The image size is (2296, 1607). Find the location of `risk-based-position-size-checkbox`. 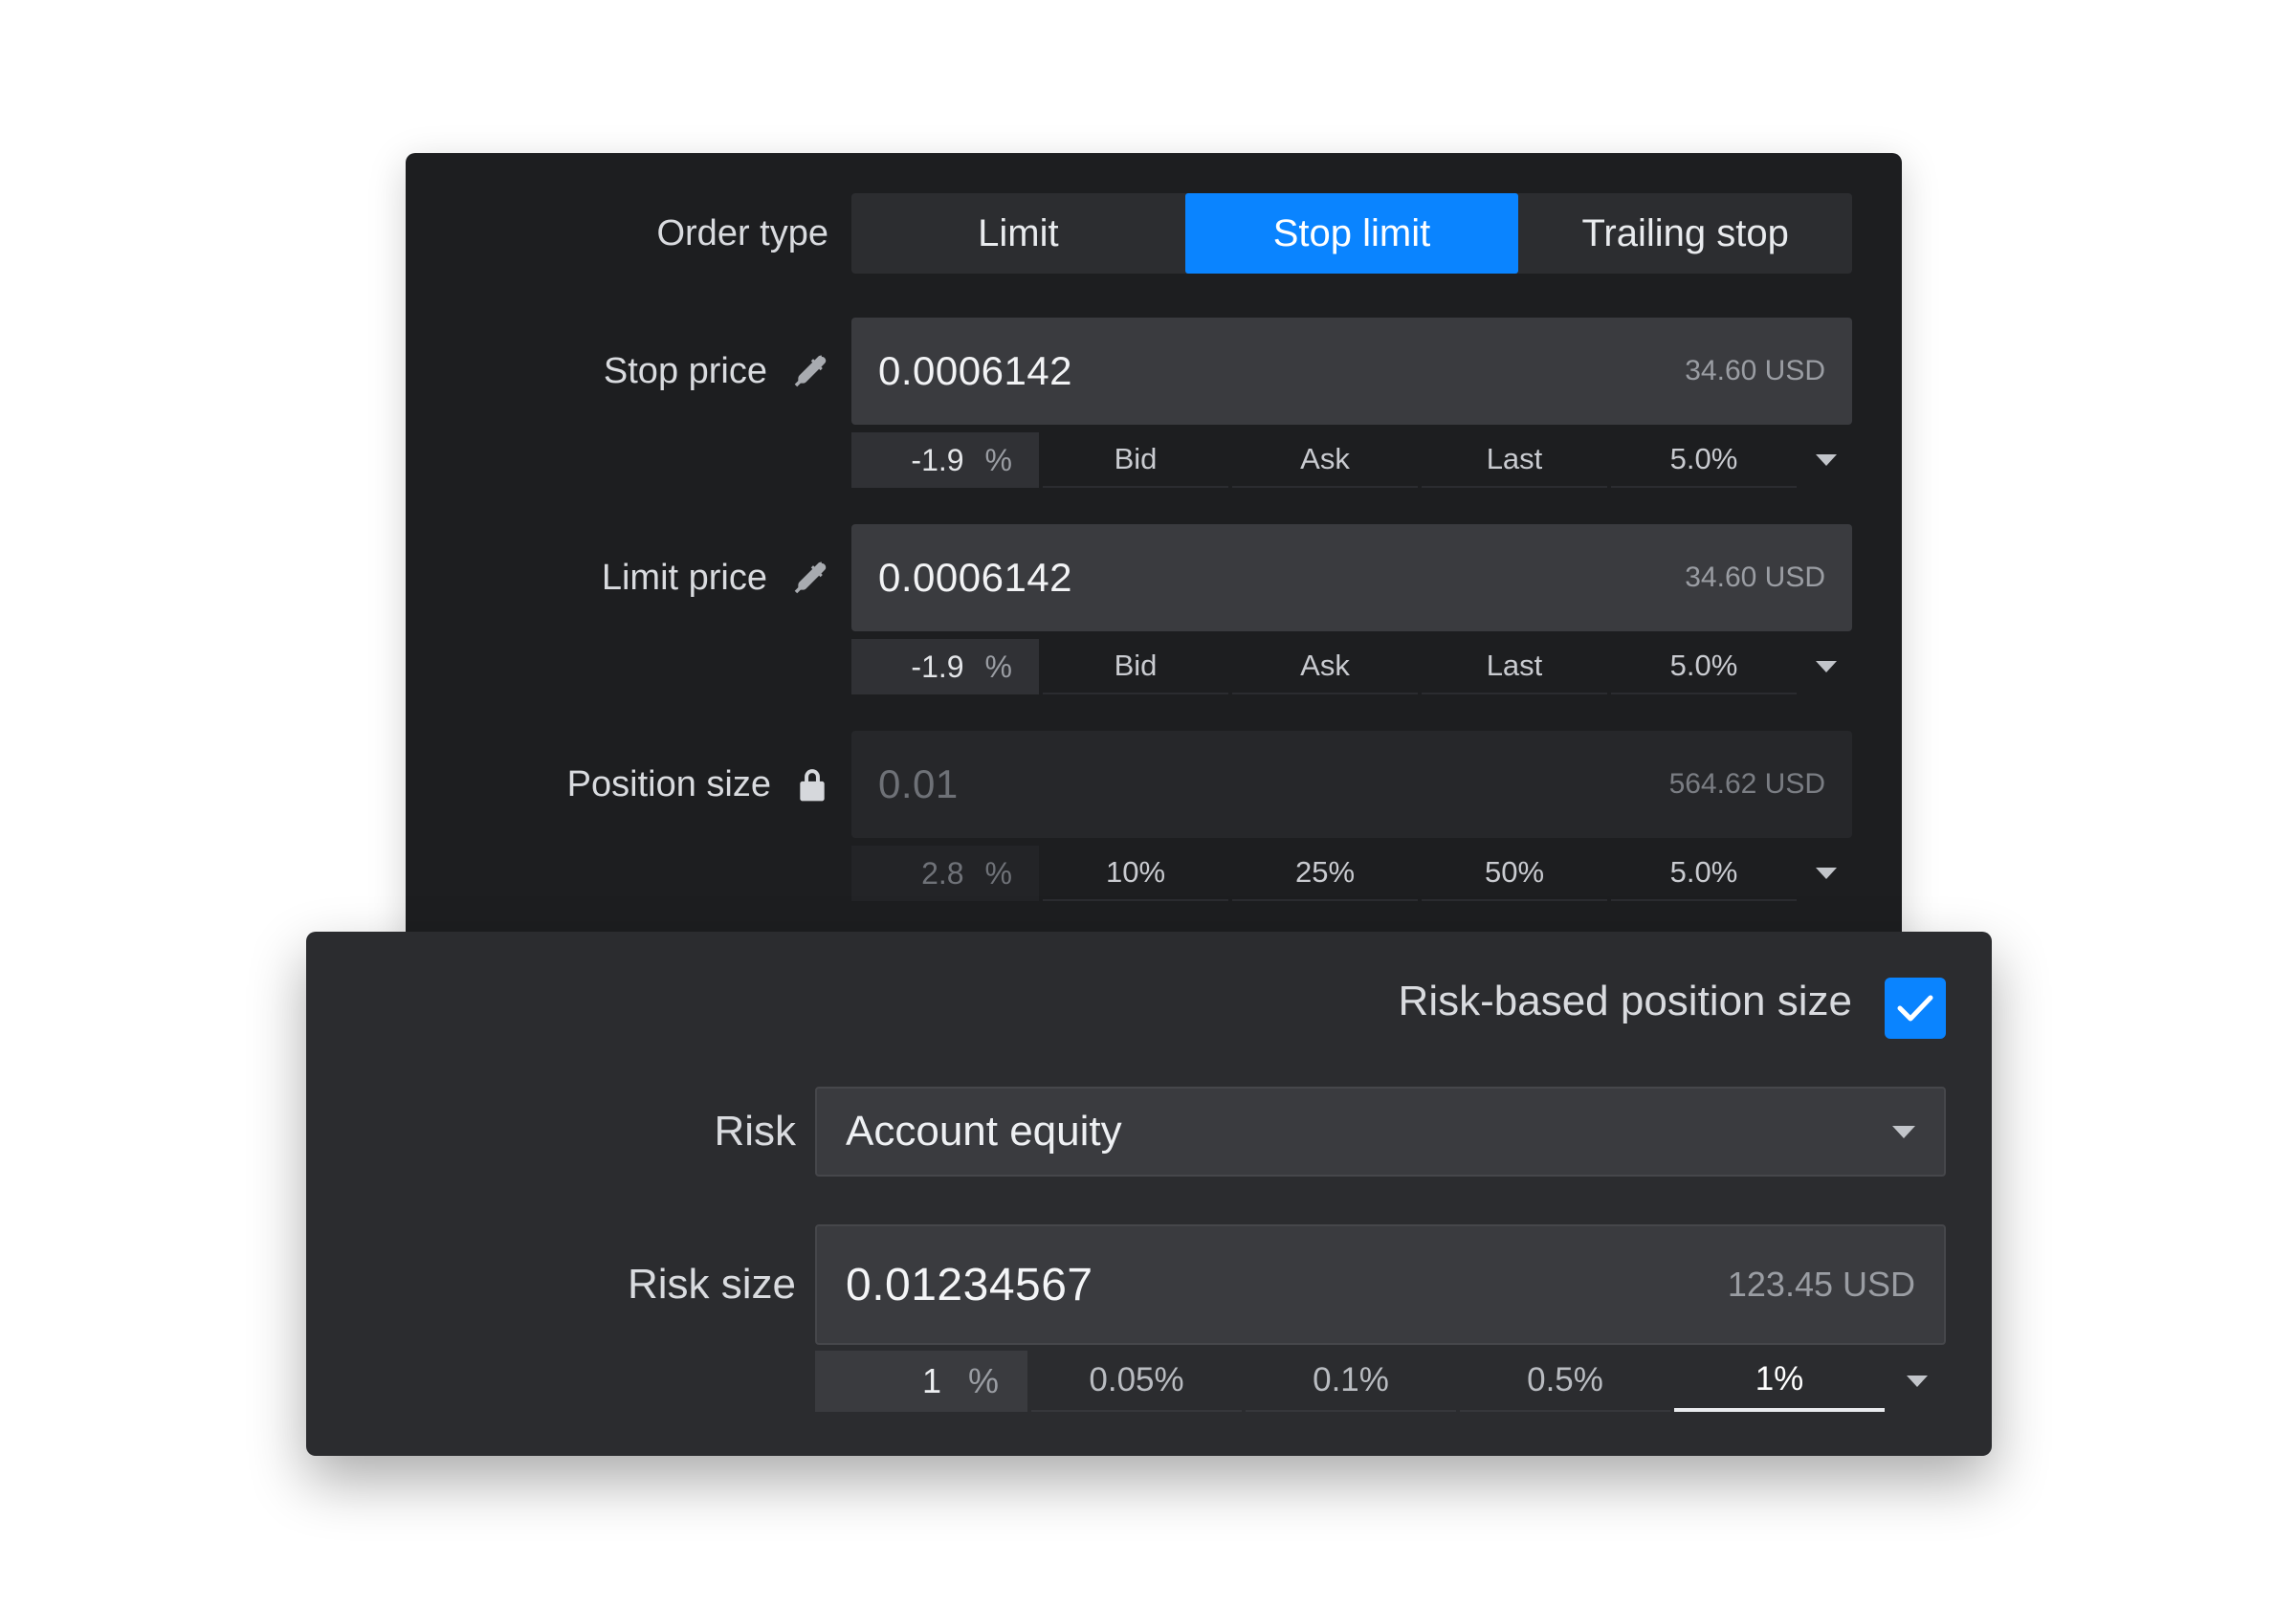

risk-based-position-size-checkbox is located at coordinates (1915, 1008).